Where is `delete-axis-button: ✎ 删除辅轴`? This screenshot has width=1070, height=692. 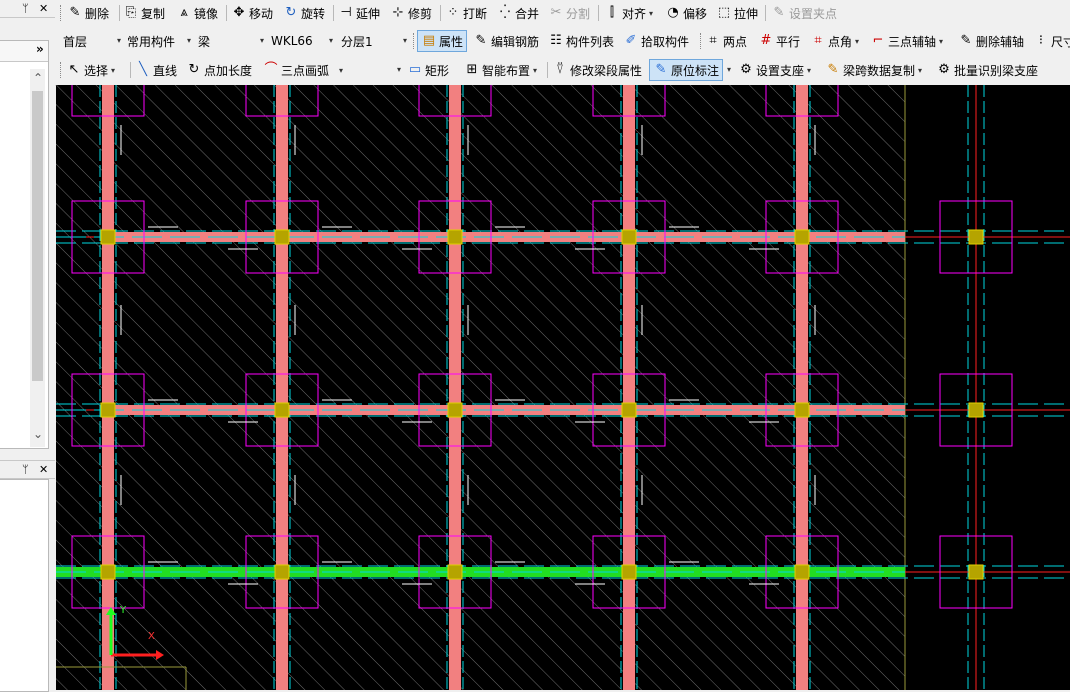 delete-axis-button: ✎ 删除辅轴 is located at coordinates (991, 41).